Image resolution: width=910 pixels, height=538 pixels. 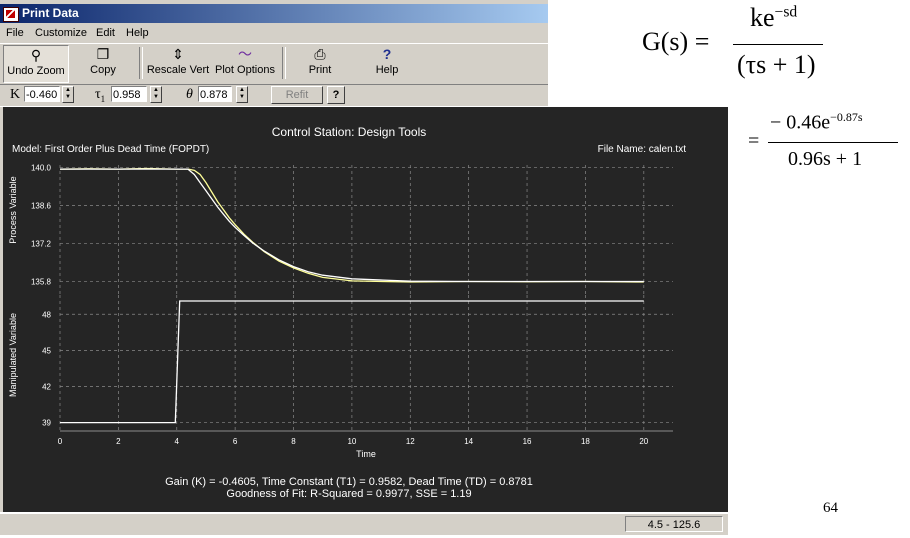 What do you see at coordinates (178, 70) in the screenshot?
I see `rescale-vert-label: Rescale Vert` at bounding box center [178, 70].